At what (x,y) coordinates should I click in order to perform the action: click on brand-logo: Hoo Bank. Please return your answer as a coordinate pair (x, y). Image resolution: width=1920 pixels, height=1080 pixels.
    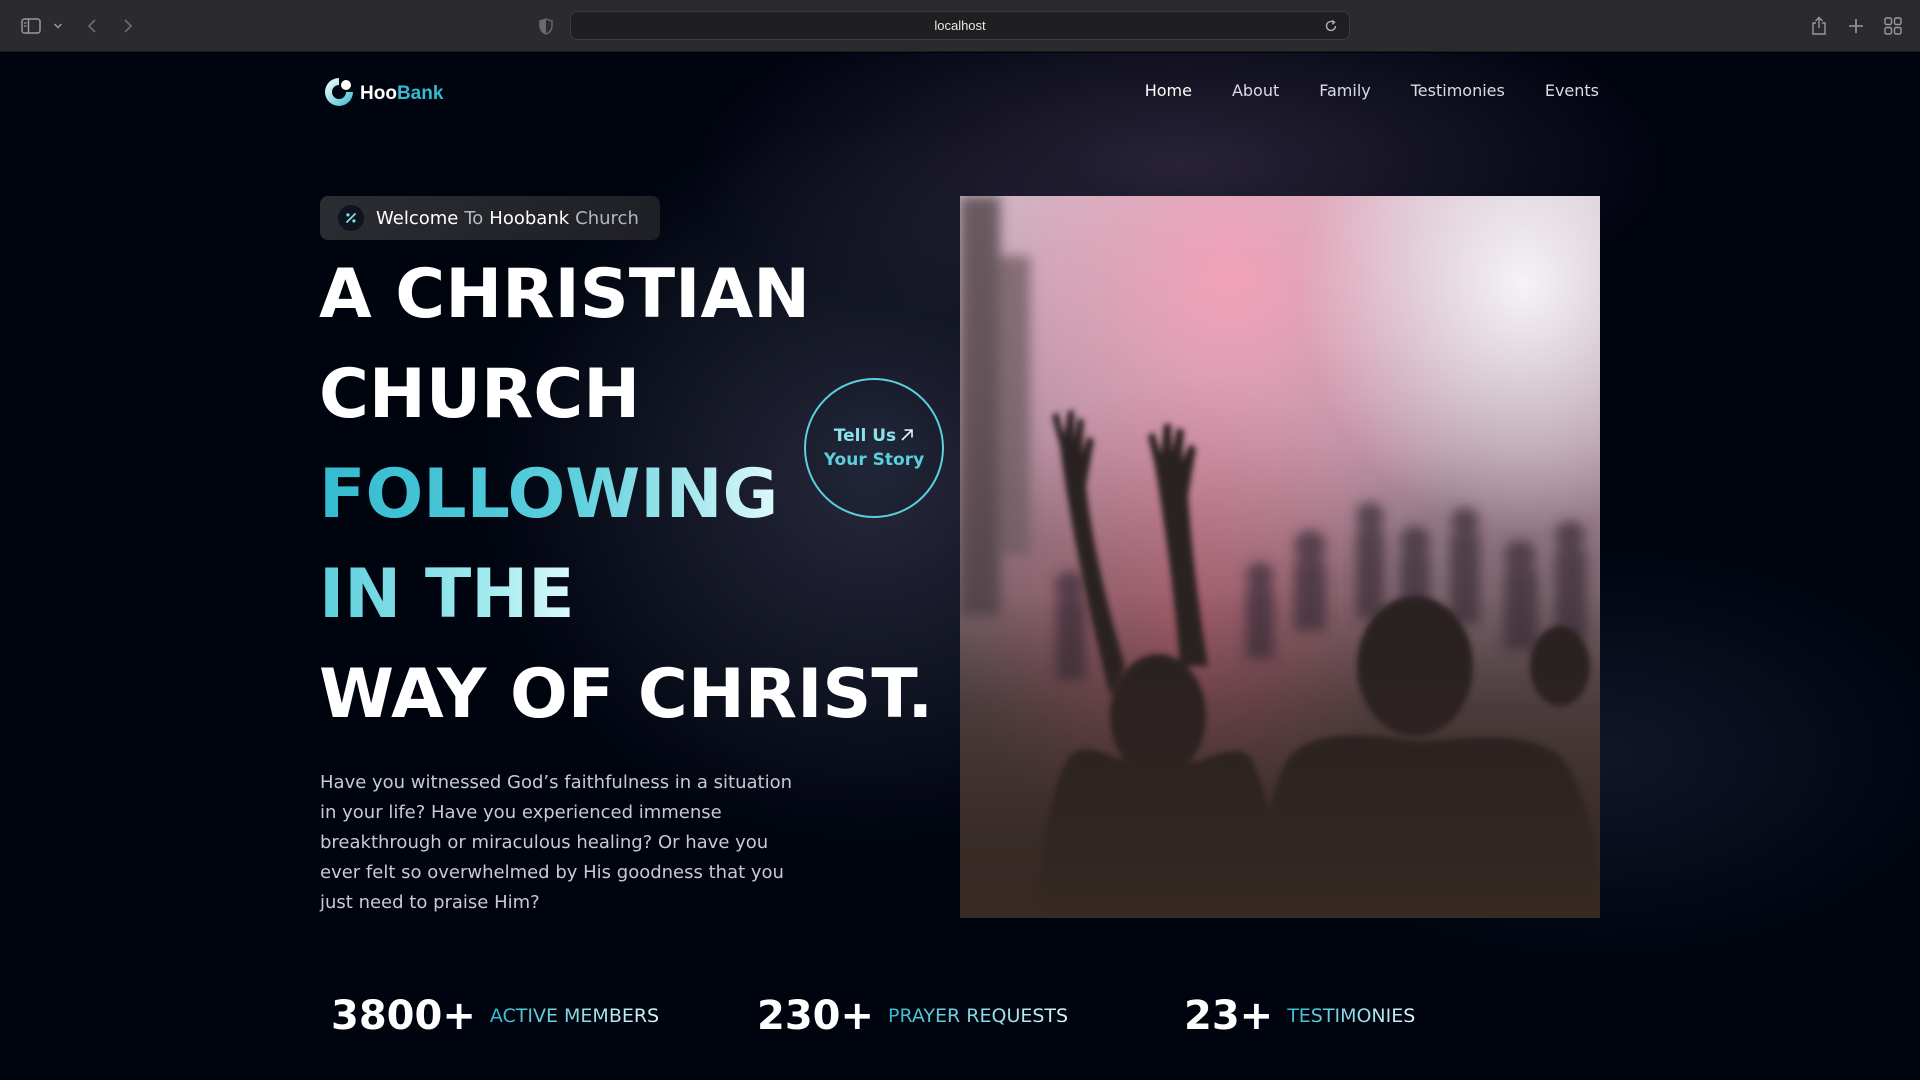
    Looking at the image, I should click on (382, 94).